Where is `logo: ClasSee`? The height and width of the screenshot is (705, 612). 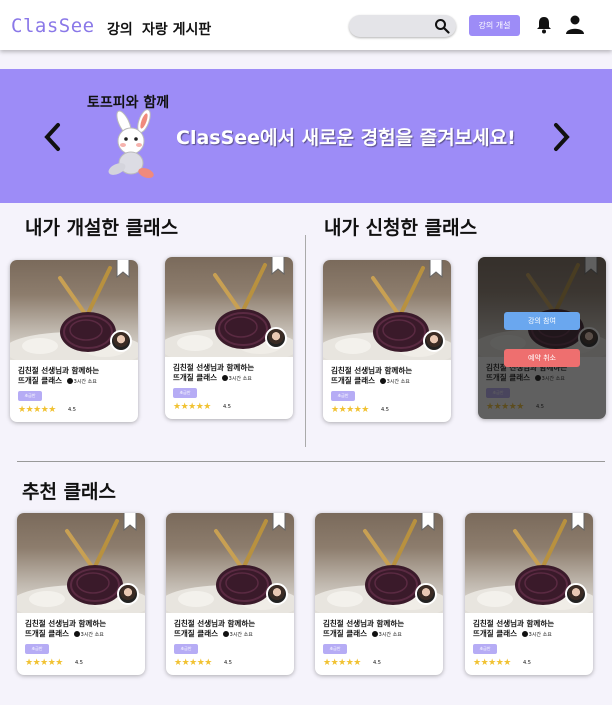 logo: ClasSee is located at coordinates (53, 26).